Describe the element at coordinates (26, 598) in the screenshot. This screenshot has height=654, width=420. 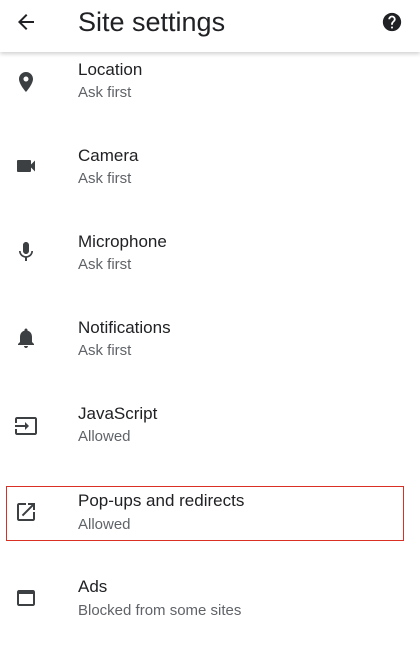
I see `browser-window-icon` at that location.